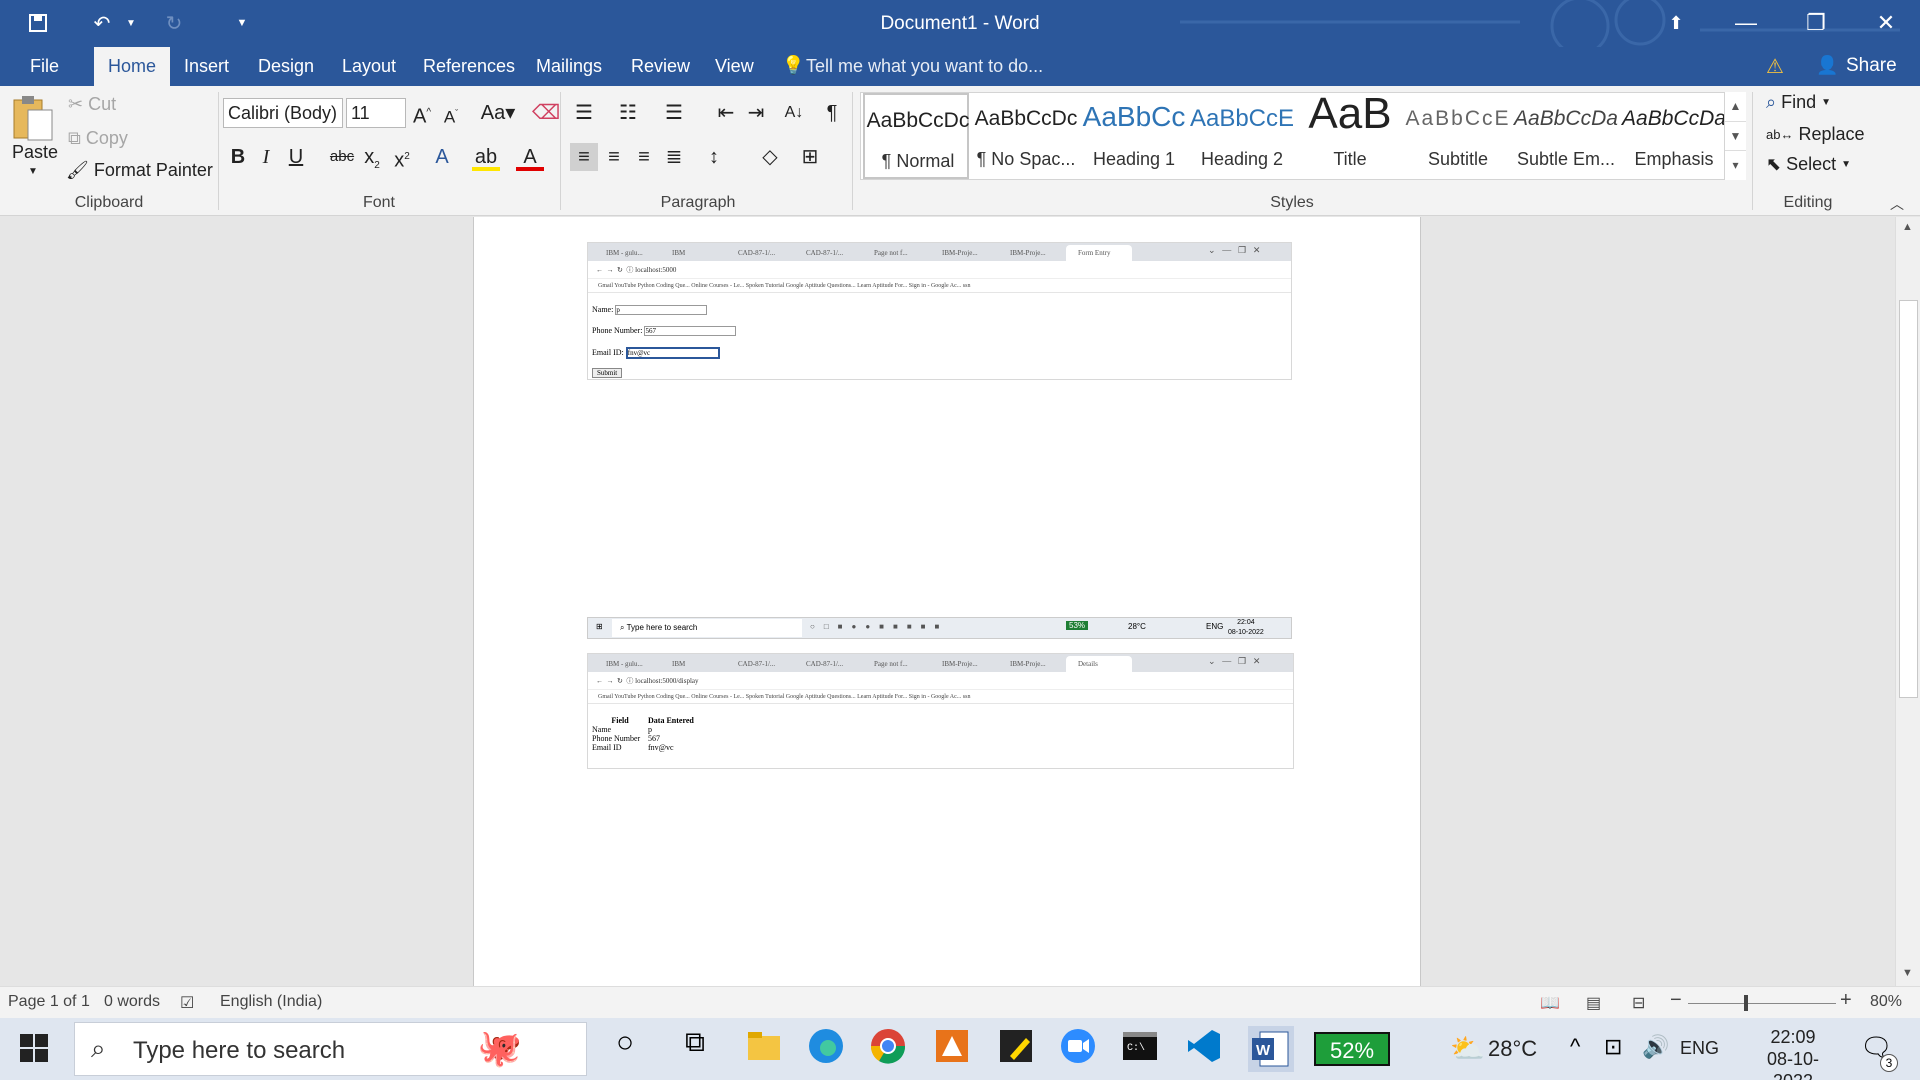 This screenshot has height=1080, width=1920. Describe the element at coordinates (767, 1049) in the screenshot. I see `file-explorer-icon` at that location.